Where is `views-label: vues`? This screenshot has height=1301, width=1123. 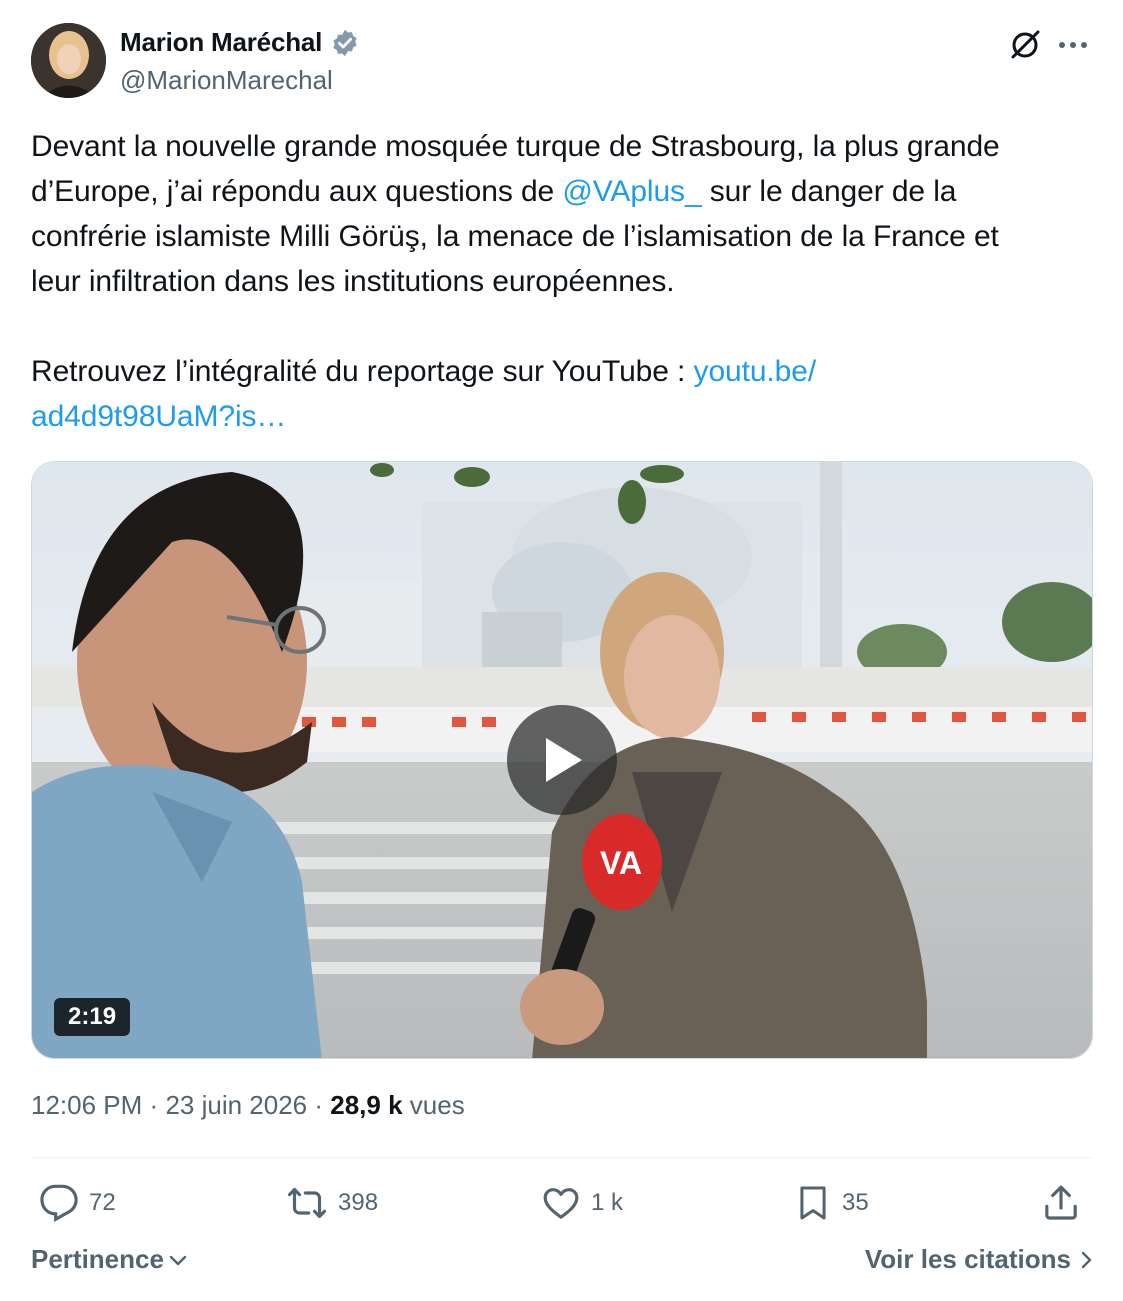 views-label: vues is located at coordinates (437, 1105).